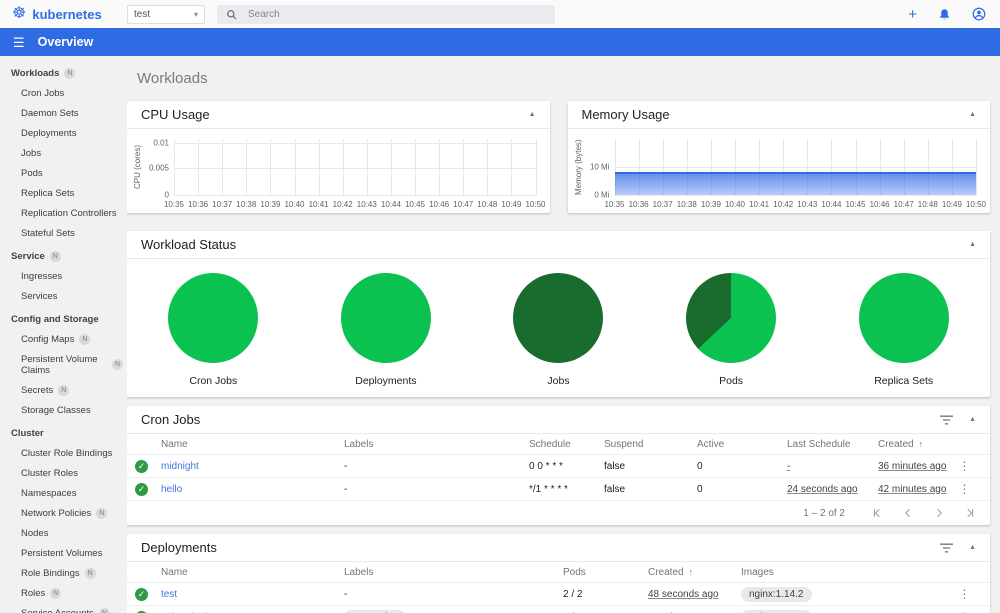 The height and width of the screenshot is (613, 1000). Describe the element at coordinates (63, 553) in the screenshot. I see `sidebar-item-persistent-volumes: Persistent Volumes` at that location.